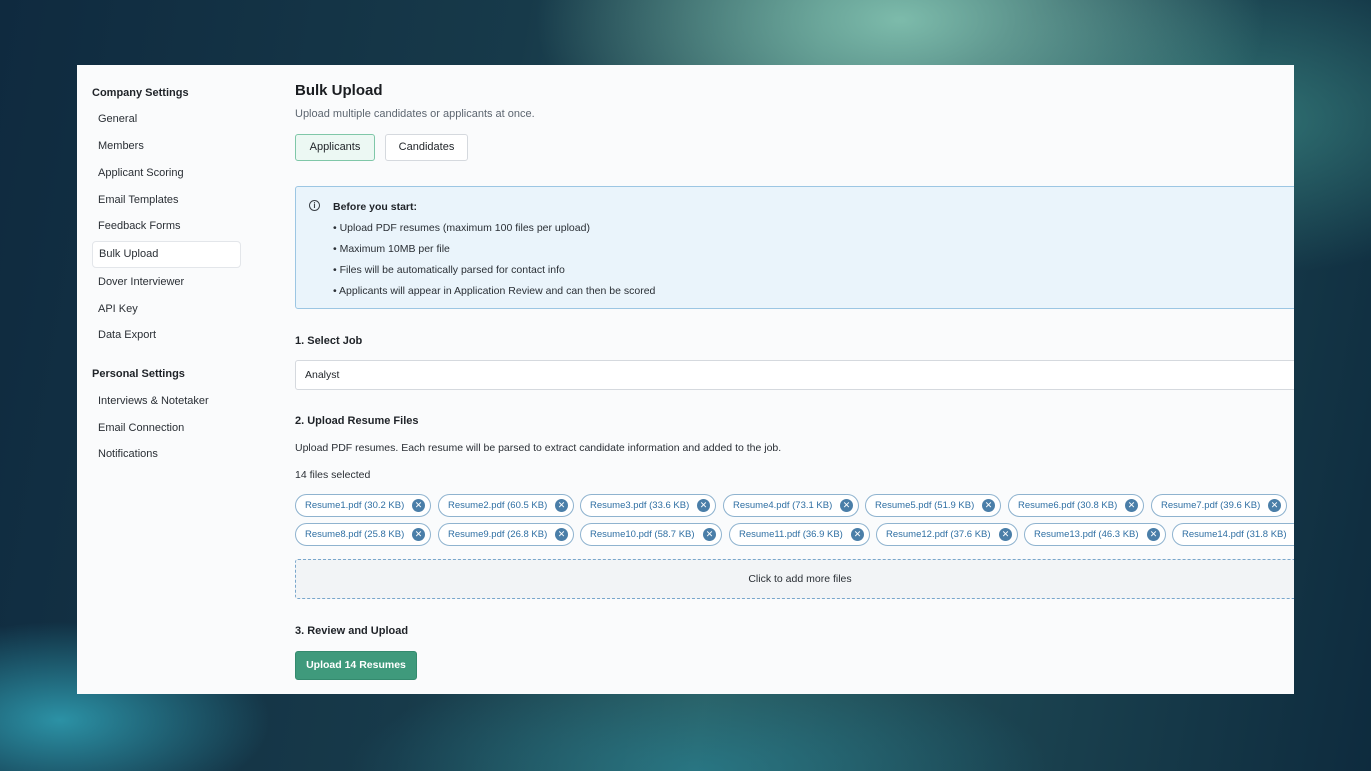 The image size is (1371, 771). Describe the element at coordinates (494, 253) in the screenshot. I see `notice-item: Maximum 10MB per file` at that location.